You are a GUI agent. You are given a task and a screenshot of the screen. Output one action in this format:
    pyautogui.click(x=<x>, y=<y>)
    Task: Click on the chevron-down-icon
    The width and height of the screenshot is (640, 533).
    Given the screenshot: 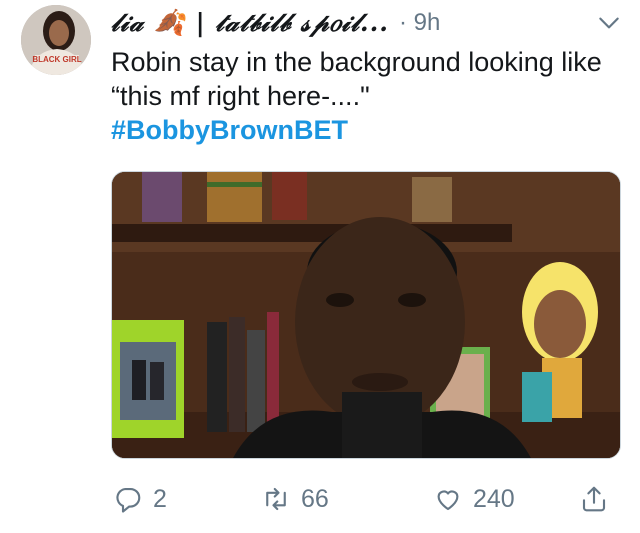 What is the action you would take?
    pyautogui.click(x=609, y=23)
    